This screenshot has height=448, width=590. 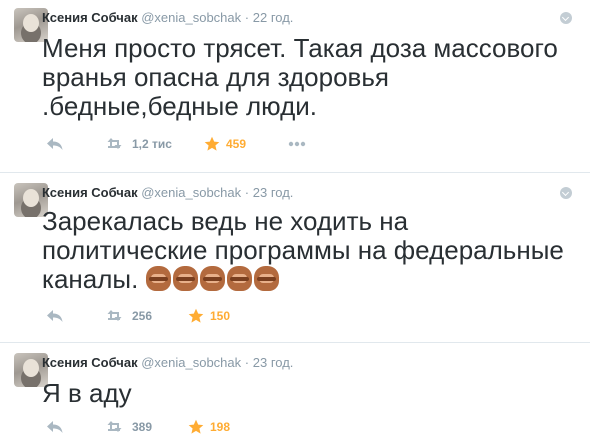 What do you see at coordinates (225, 144) in the screenshot?
I see `favorite-button: 459` at bounding box center [225, 144].